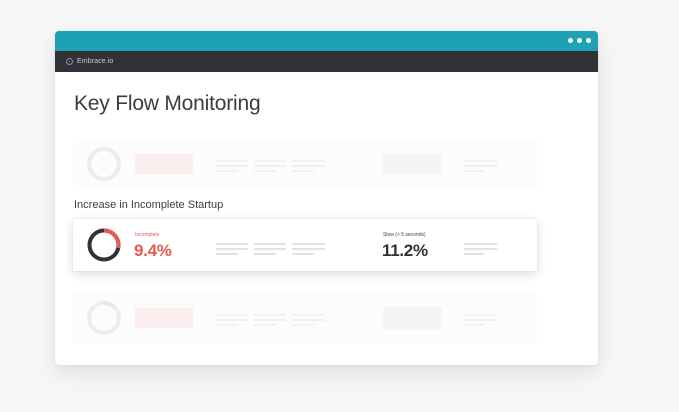  Describe the element at coordinates (104, 245) in the screenshot. I see `incomplete-donut-chart` at that location.